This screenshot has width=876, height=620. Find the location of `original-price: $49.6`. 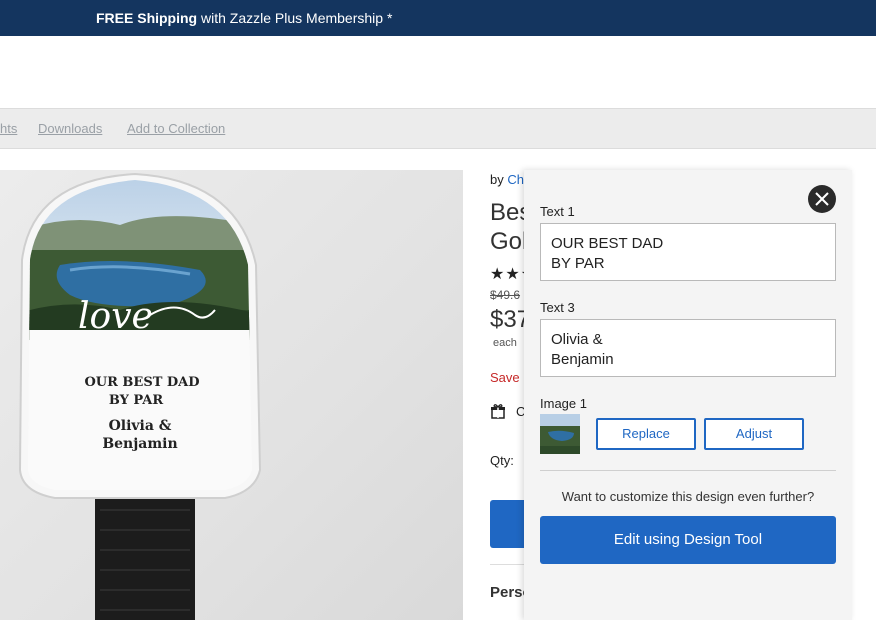

original-price: $49.6 is located at coordinates (505, 295).